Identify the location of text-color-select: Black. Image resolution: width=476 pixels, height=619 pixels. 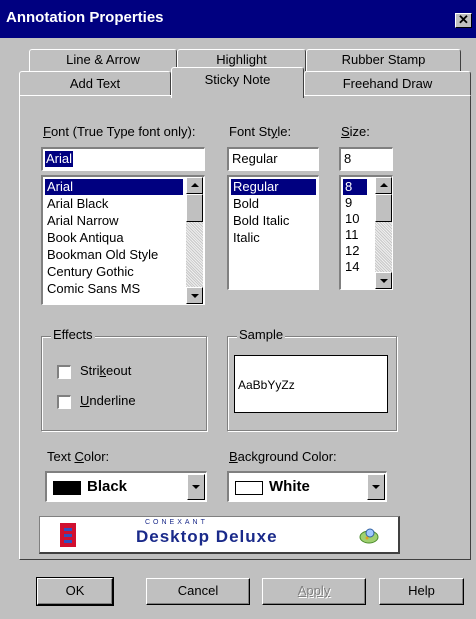
(126, 486).